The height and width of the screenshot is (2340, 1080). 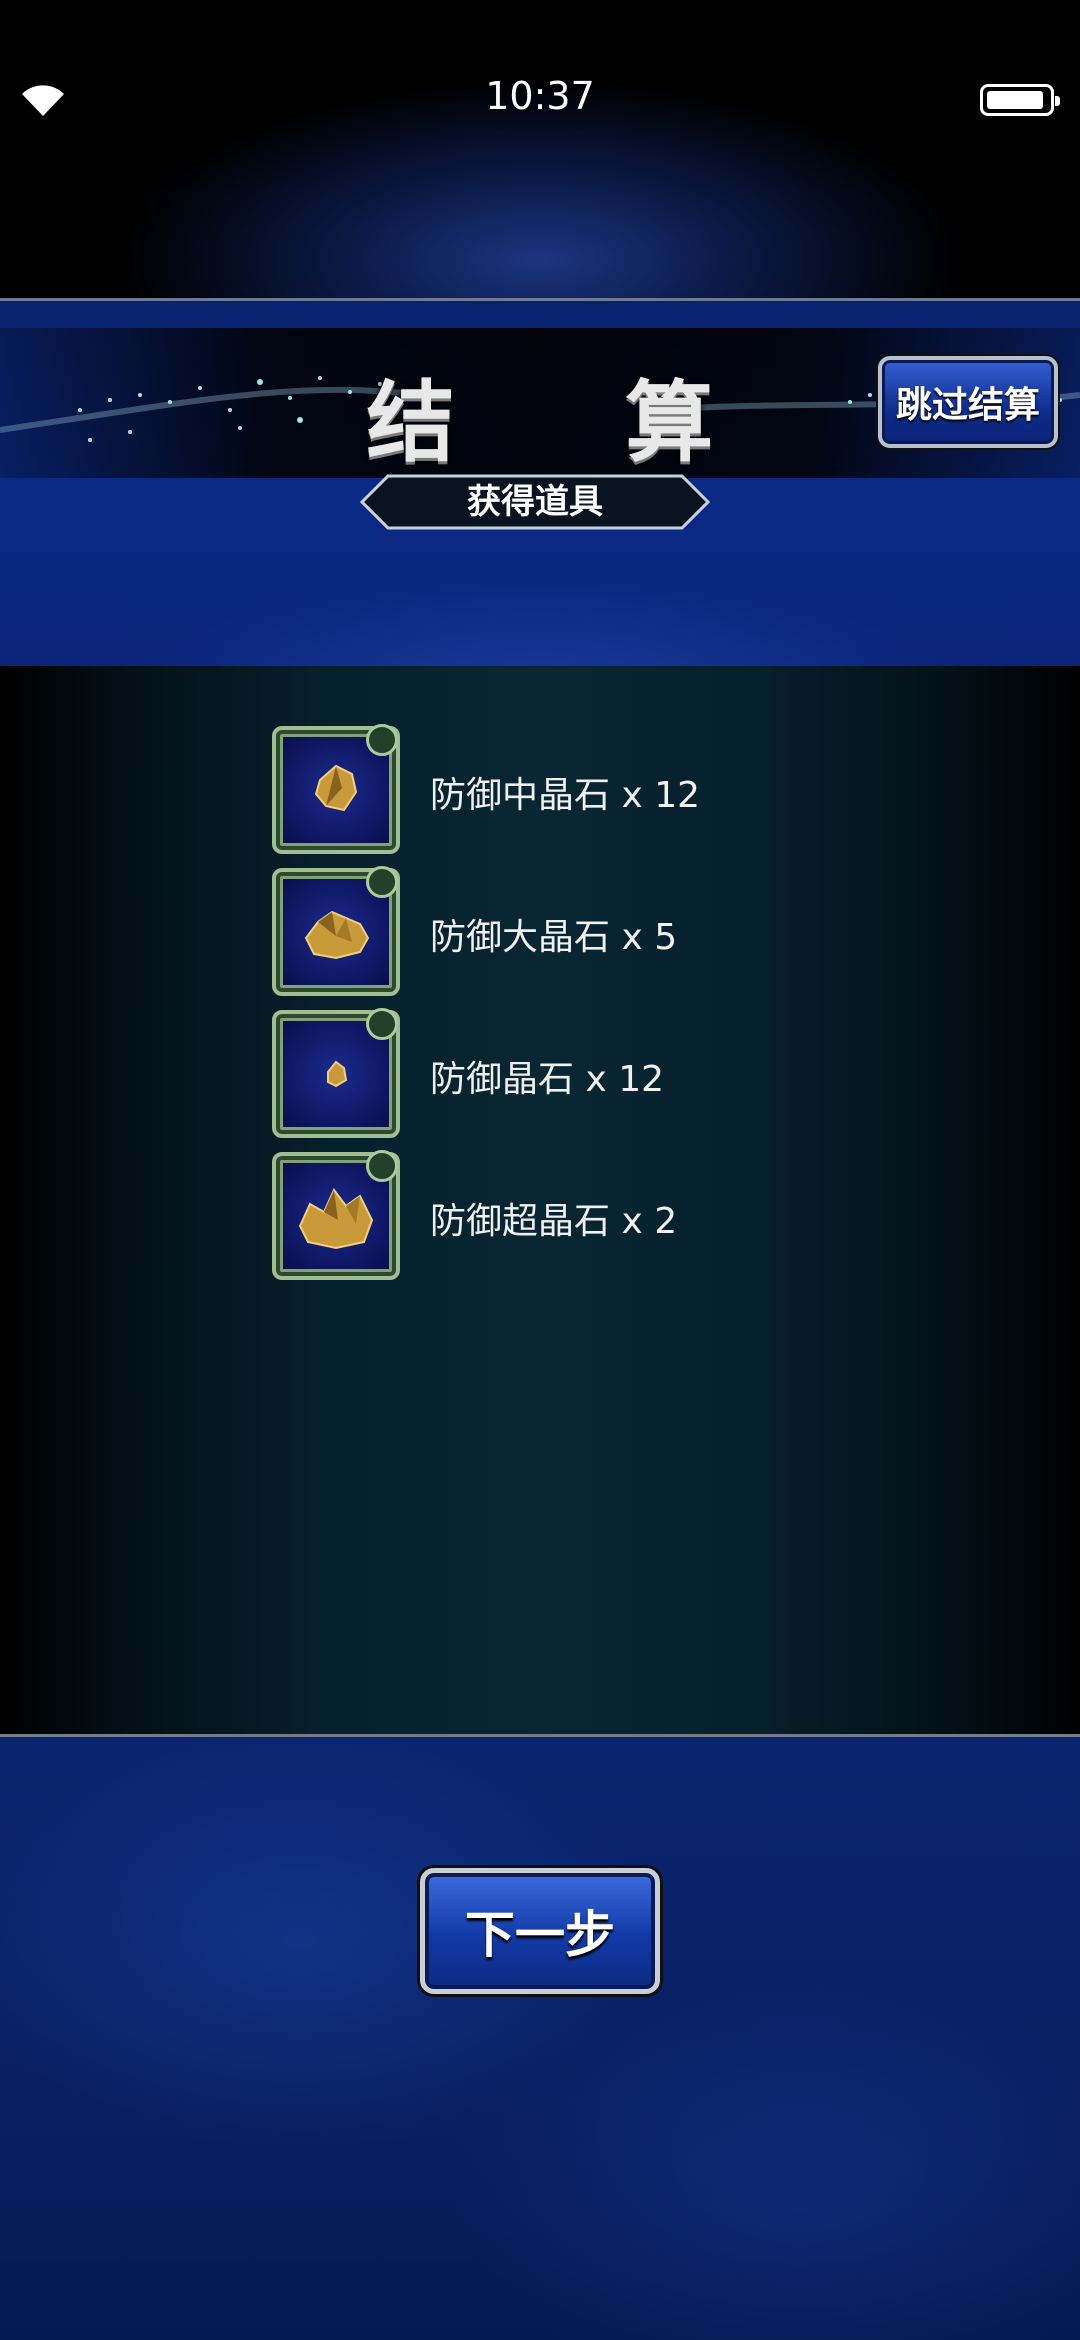 I want to click on battery-icon, so click(x=1020, y=100).